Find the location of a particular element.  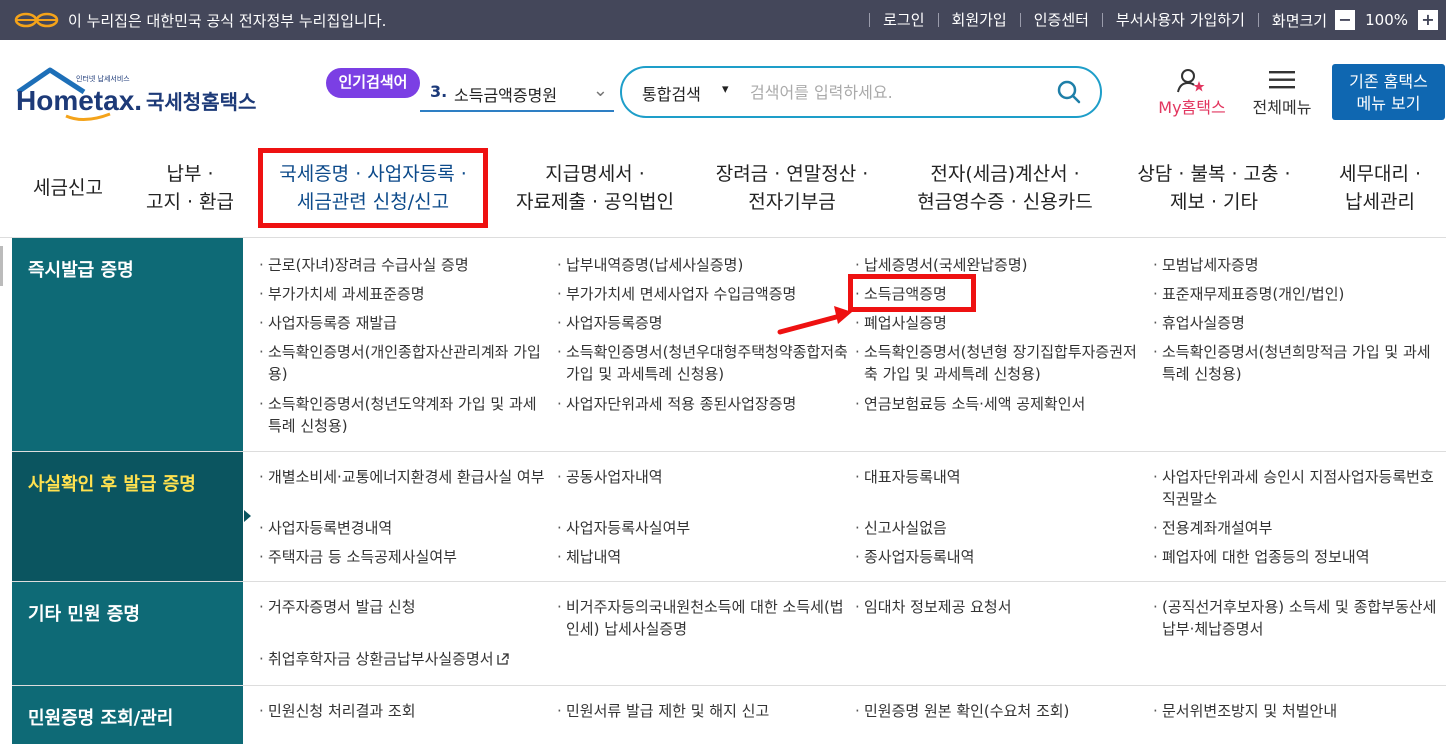

legacy-line2: 메뉴 보기 is located at coordinates (1388, 103).